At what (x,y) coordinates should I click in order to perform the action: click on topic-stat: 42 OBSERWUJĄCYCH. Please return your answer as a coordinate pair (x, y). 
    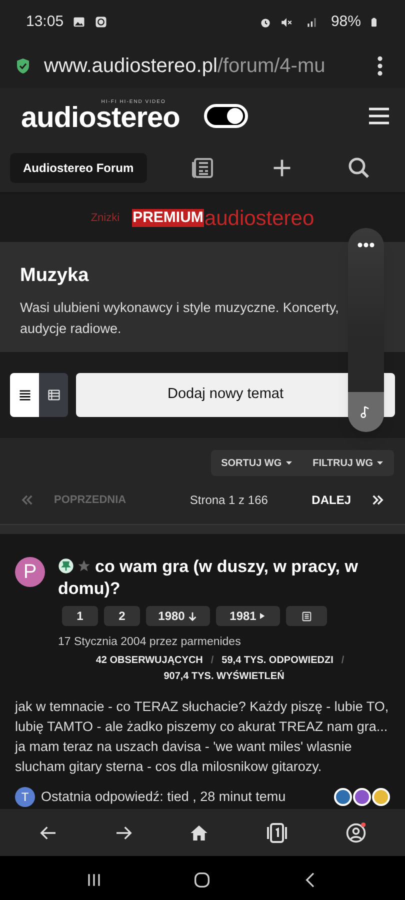
    Looking at the image, I should click on (149, 661).